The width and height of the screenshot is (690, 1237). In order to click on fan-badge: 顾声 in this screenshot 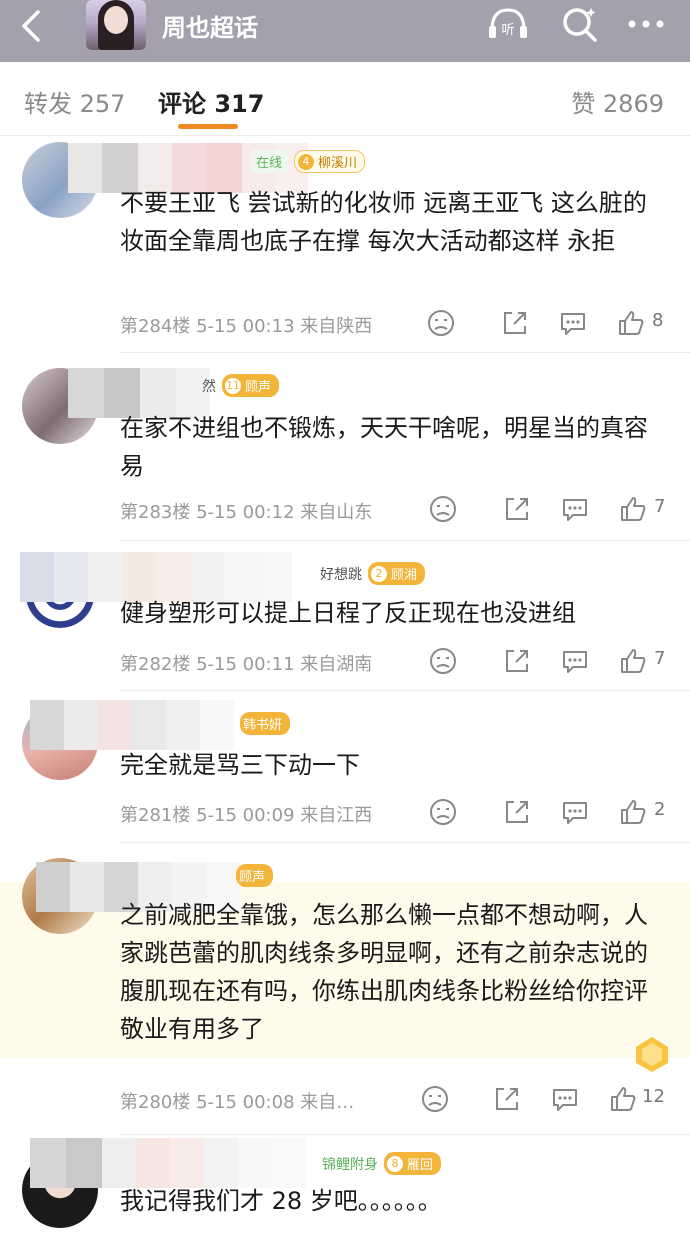, I will do `click(255, 875)`.